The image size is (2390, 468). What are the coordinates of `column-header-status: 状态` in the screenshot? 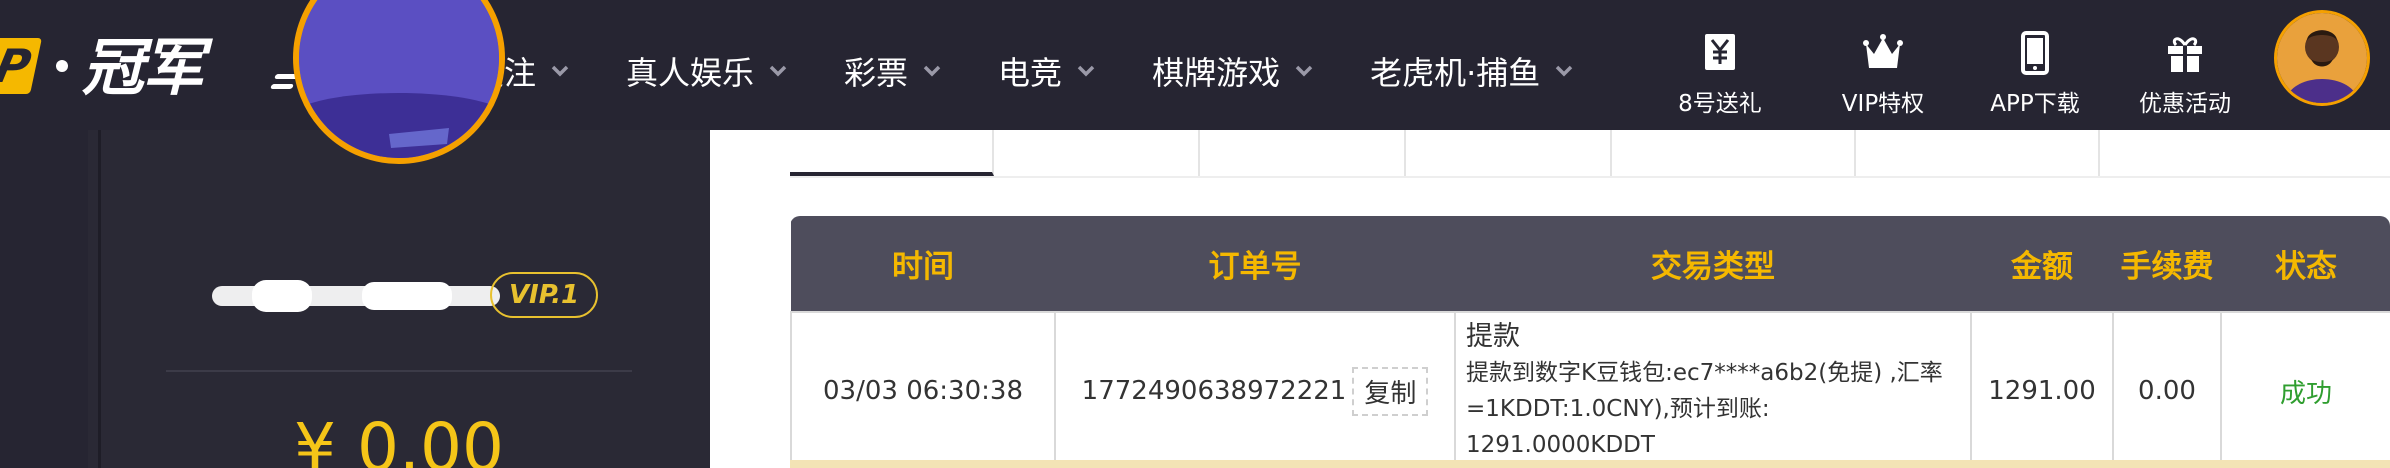 It's located at (2306, 267).